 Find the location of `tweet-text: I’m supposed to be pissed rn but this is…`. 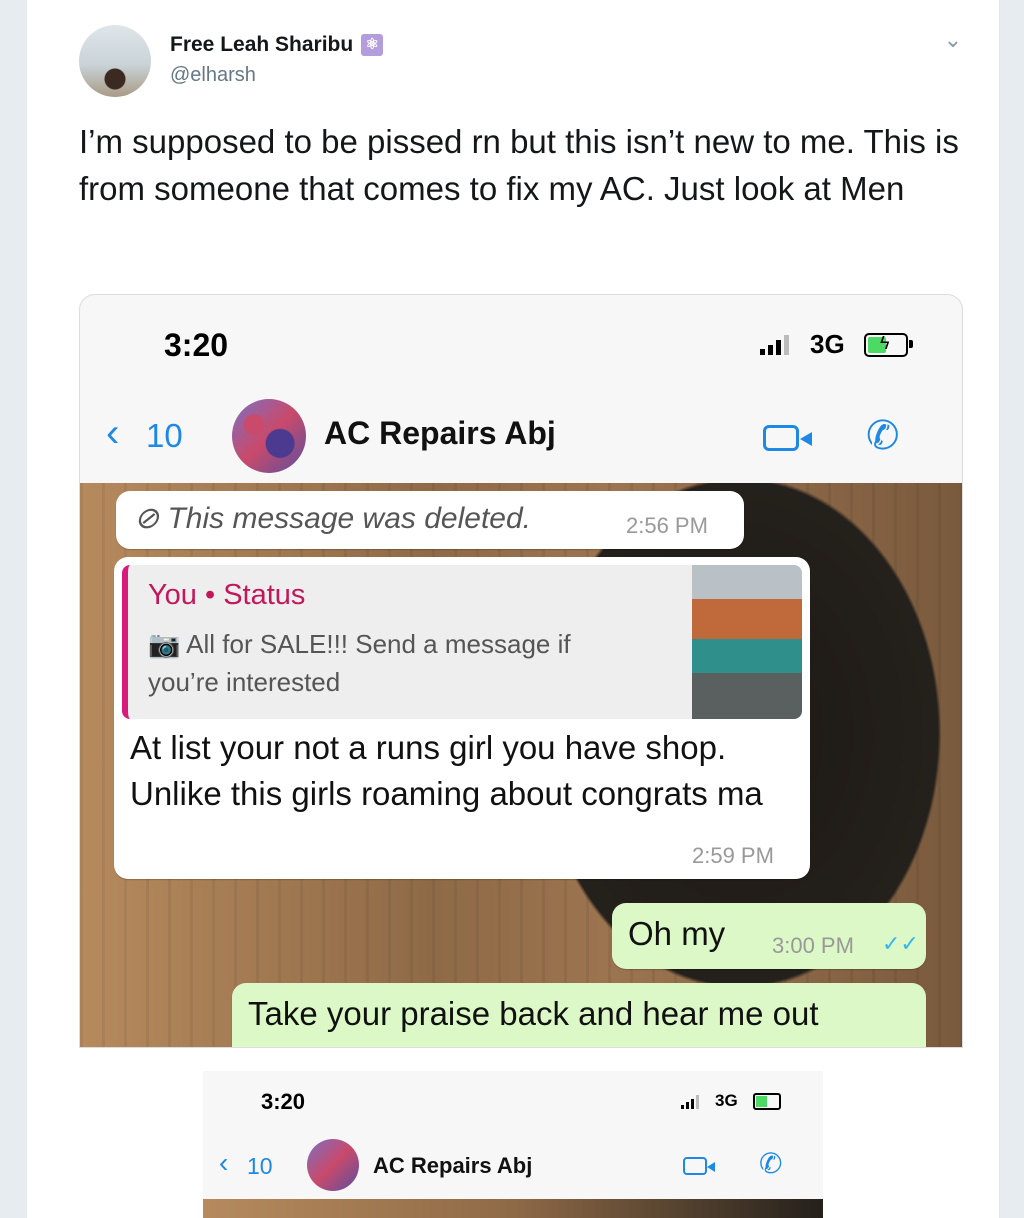

tweet-text: I’m supposed to be pissed rn but this is… is located at coordinates (519, 165).